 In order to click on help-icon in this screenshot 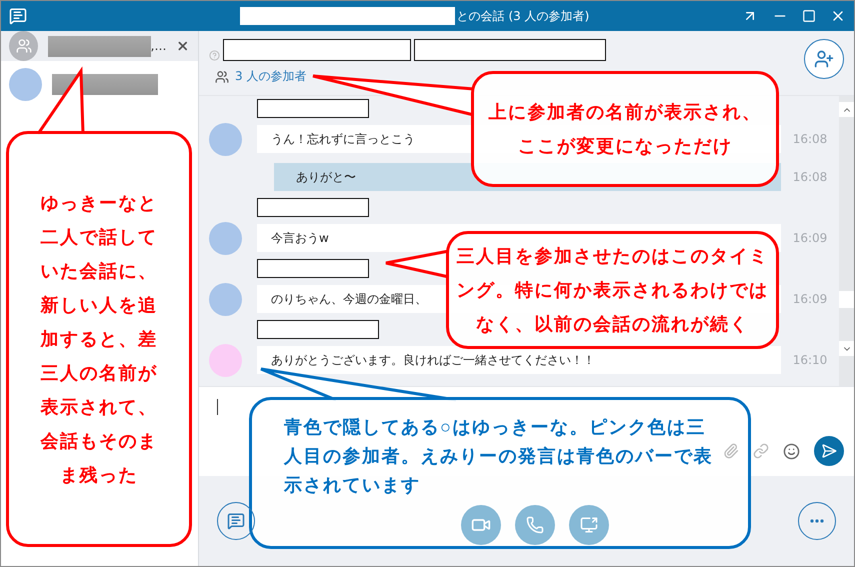, I will do `click(214, 55)`.